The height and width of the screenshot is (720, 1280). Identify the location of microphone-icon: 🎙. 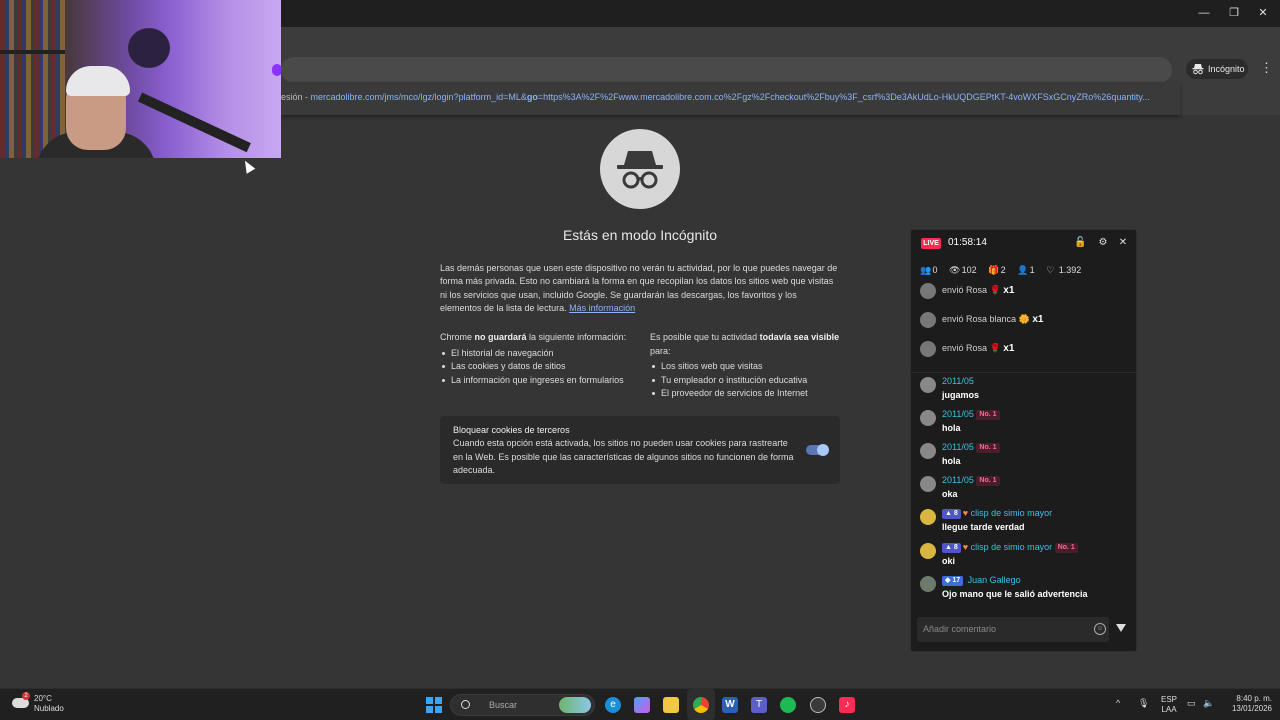
(1143, 703).